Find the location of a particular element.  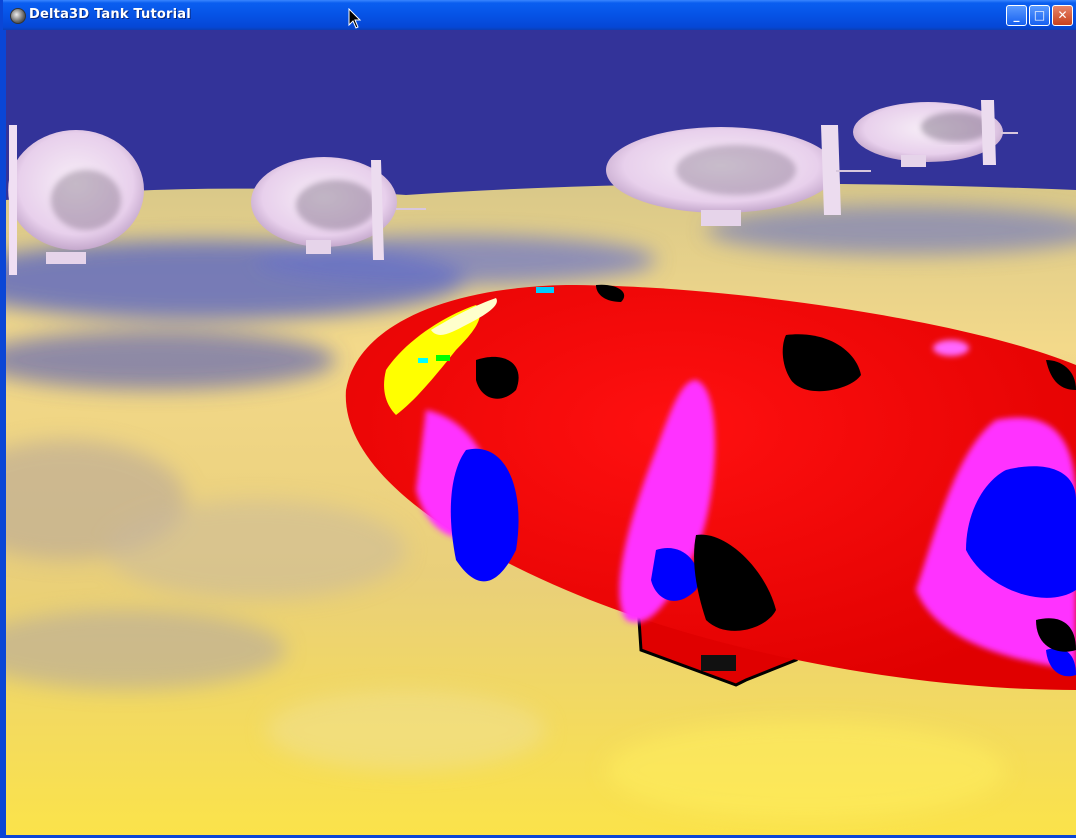

minimize-button: _ is located at coordinates (1016, 15).